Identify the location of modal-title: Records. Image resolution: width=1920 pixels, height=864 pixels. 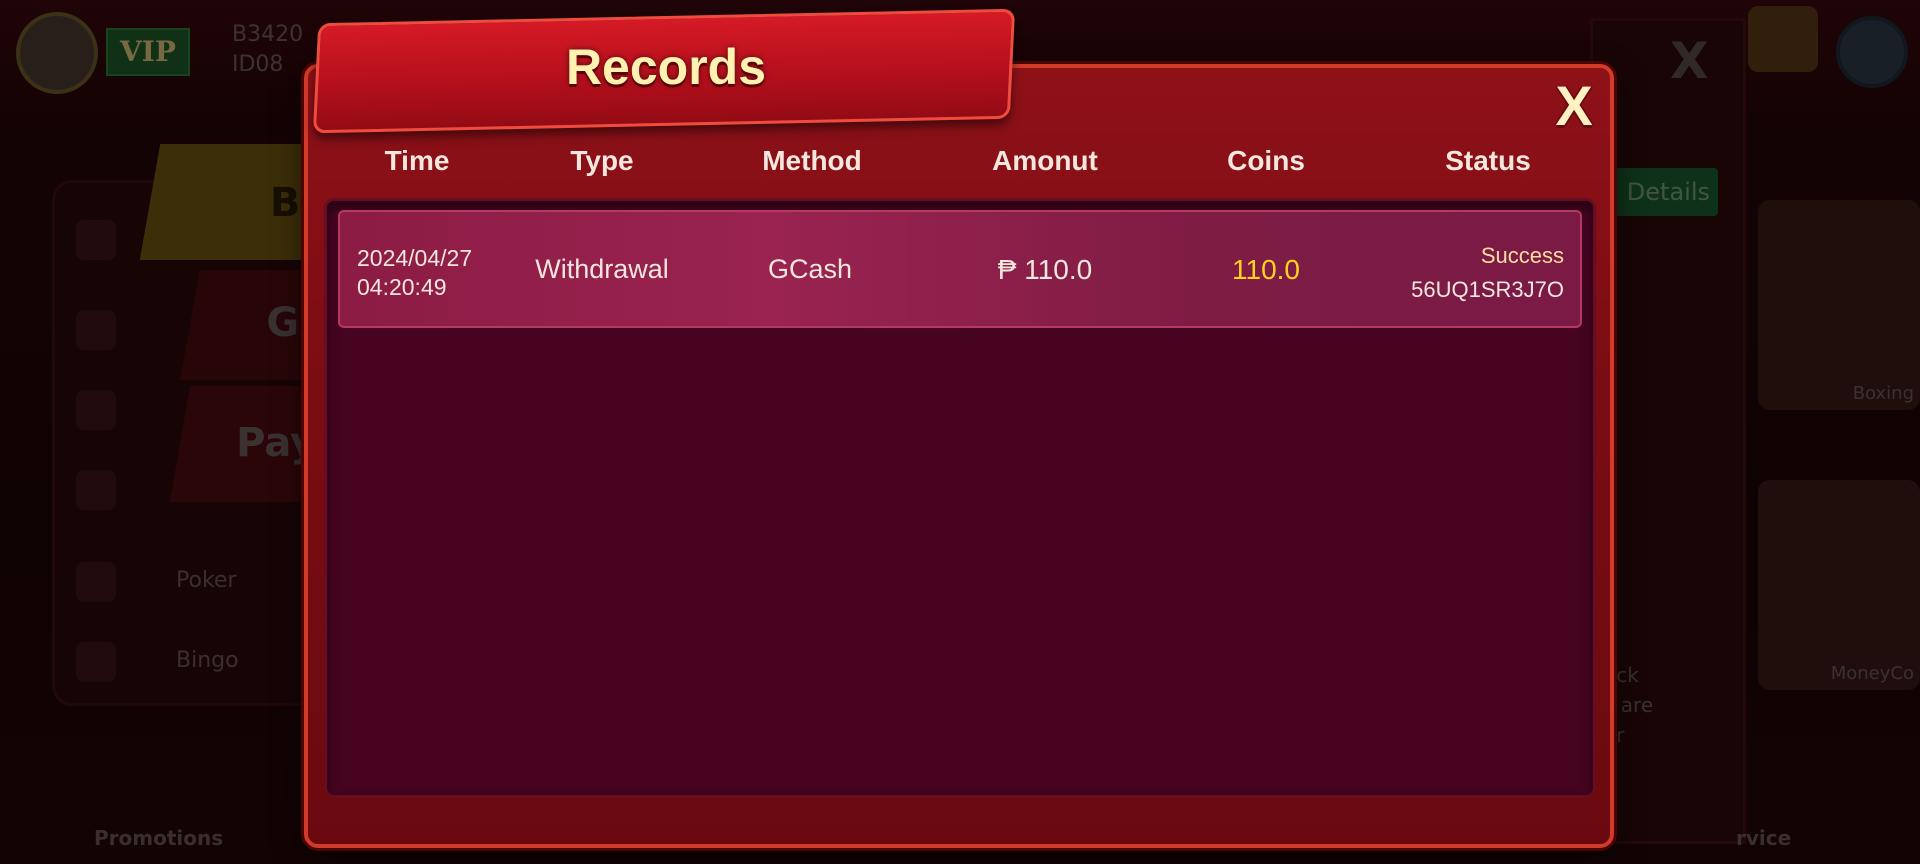
(666, 67).